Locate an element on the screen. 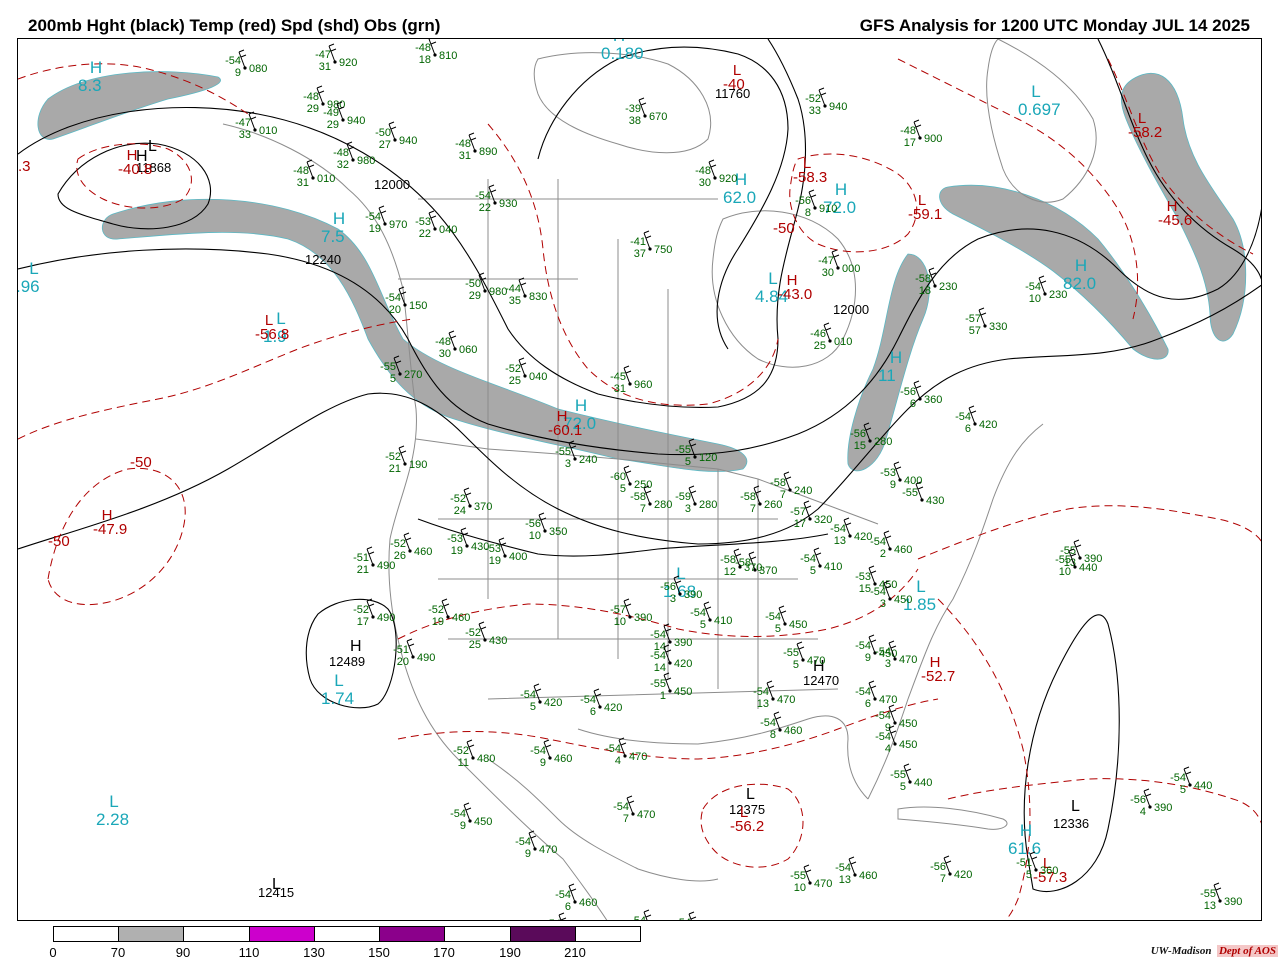 The height and width of the screenshot is (960, 1280). station-plot: -54 450 9 is located at coordinates (471, 817).